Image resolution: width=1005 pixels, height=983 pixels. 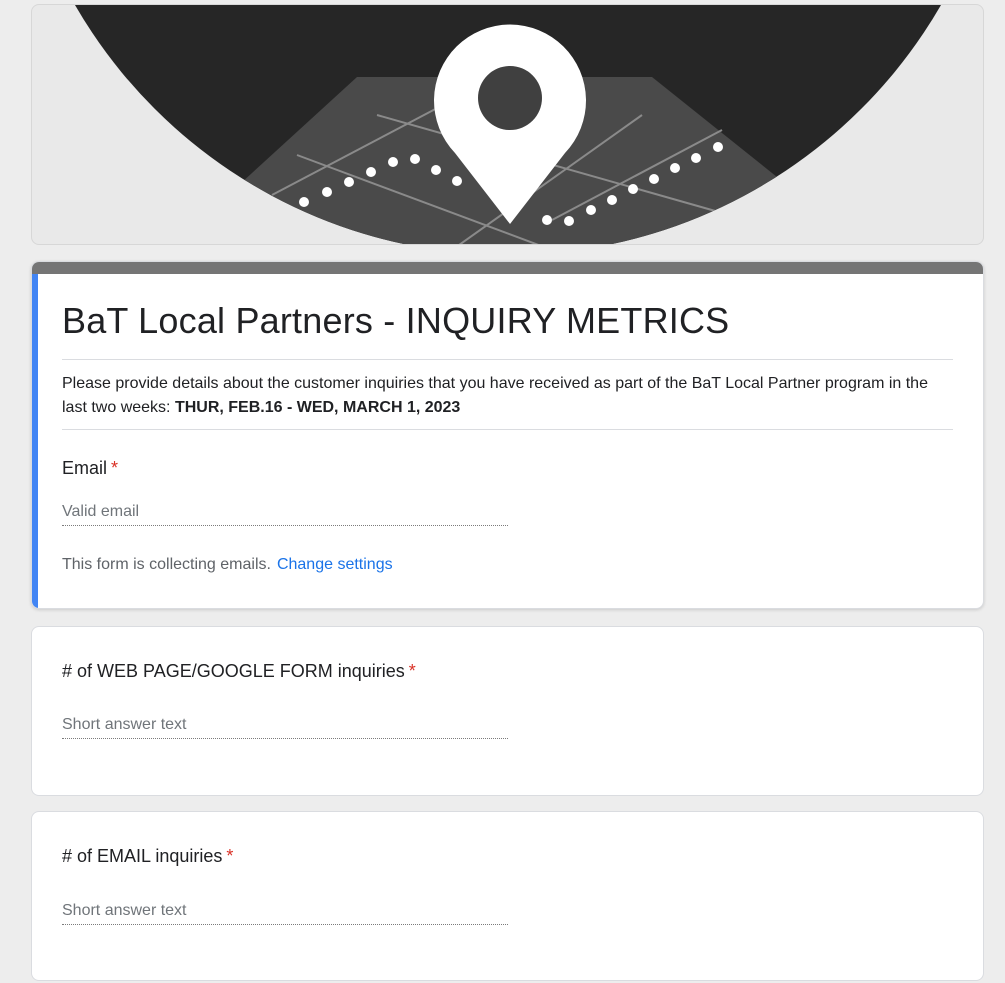 I want to click on question-label: # of WEB PAGE/GOOGLE FORM inquiries *, so click(x=239, y=671).